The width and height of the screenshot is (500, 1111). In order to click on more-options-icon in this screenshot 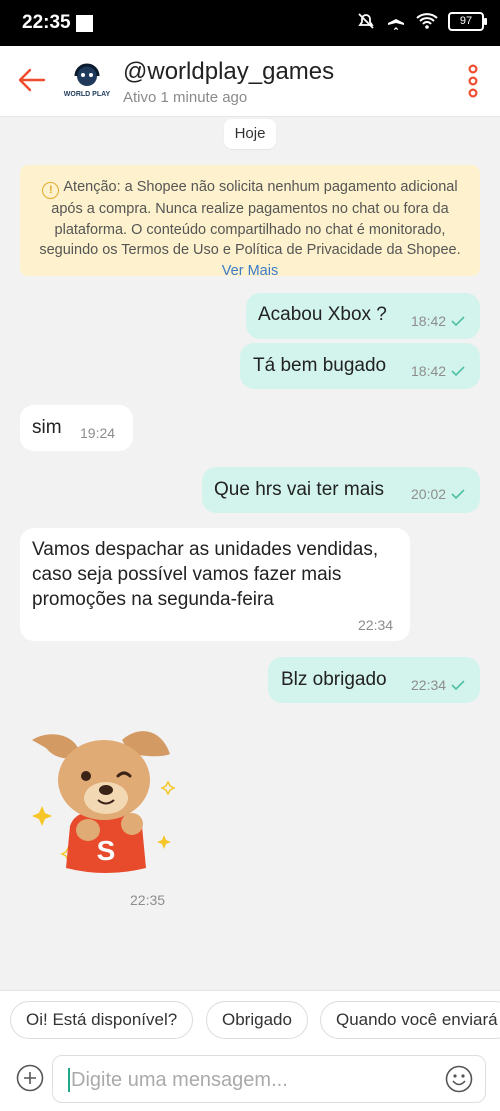, I will do `click(473, 81)`.